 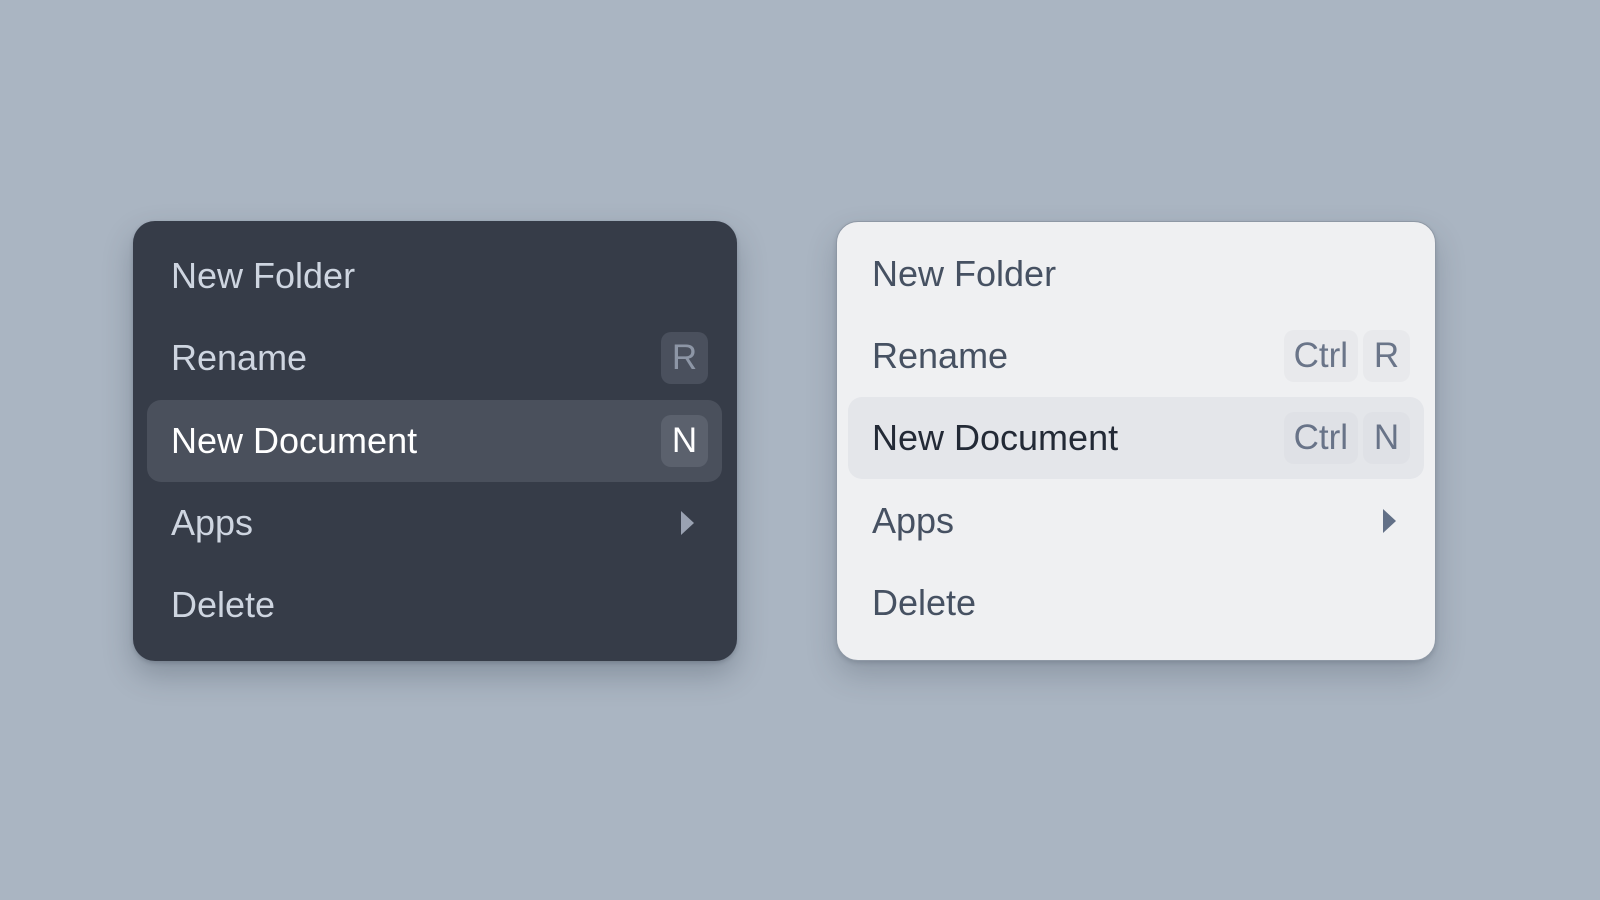 What do you see at coordinates (434, 358) in the screenshot?
I see `menu-item-rename: Rename R` at bounding box center [434, 358].